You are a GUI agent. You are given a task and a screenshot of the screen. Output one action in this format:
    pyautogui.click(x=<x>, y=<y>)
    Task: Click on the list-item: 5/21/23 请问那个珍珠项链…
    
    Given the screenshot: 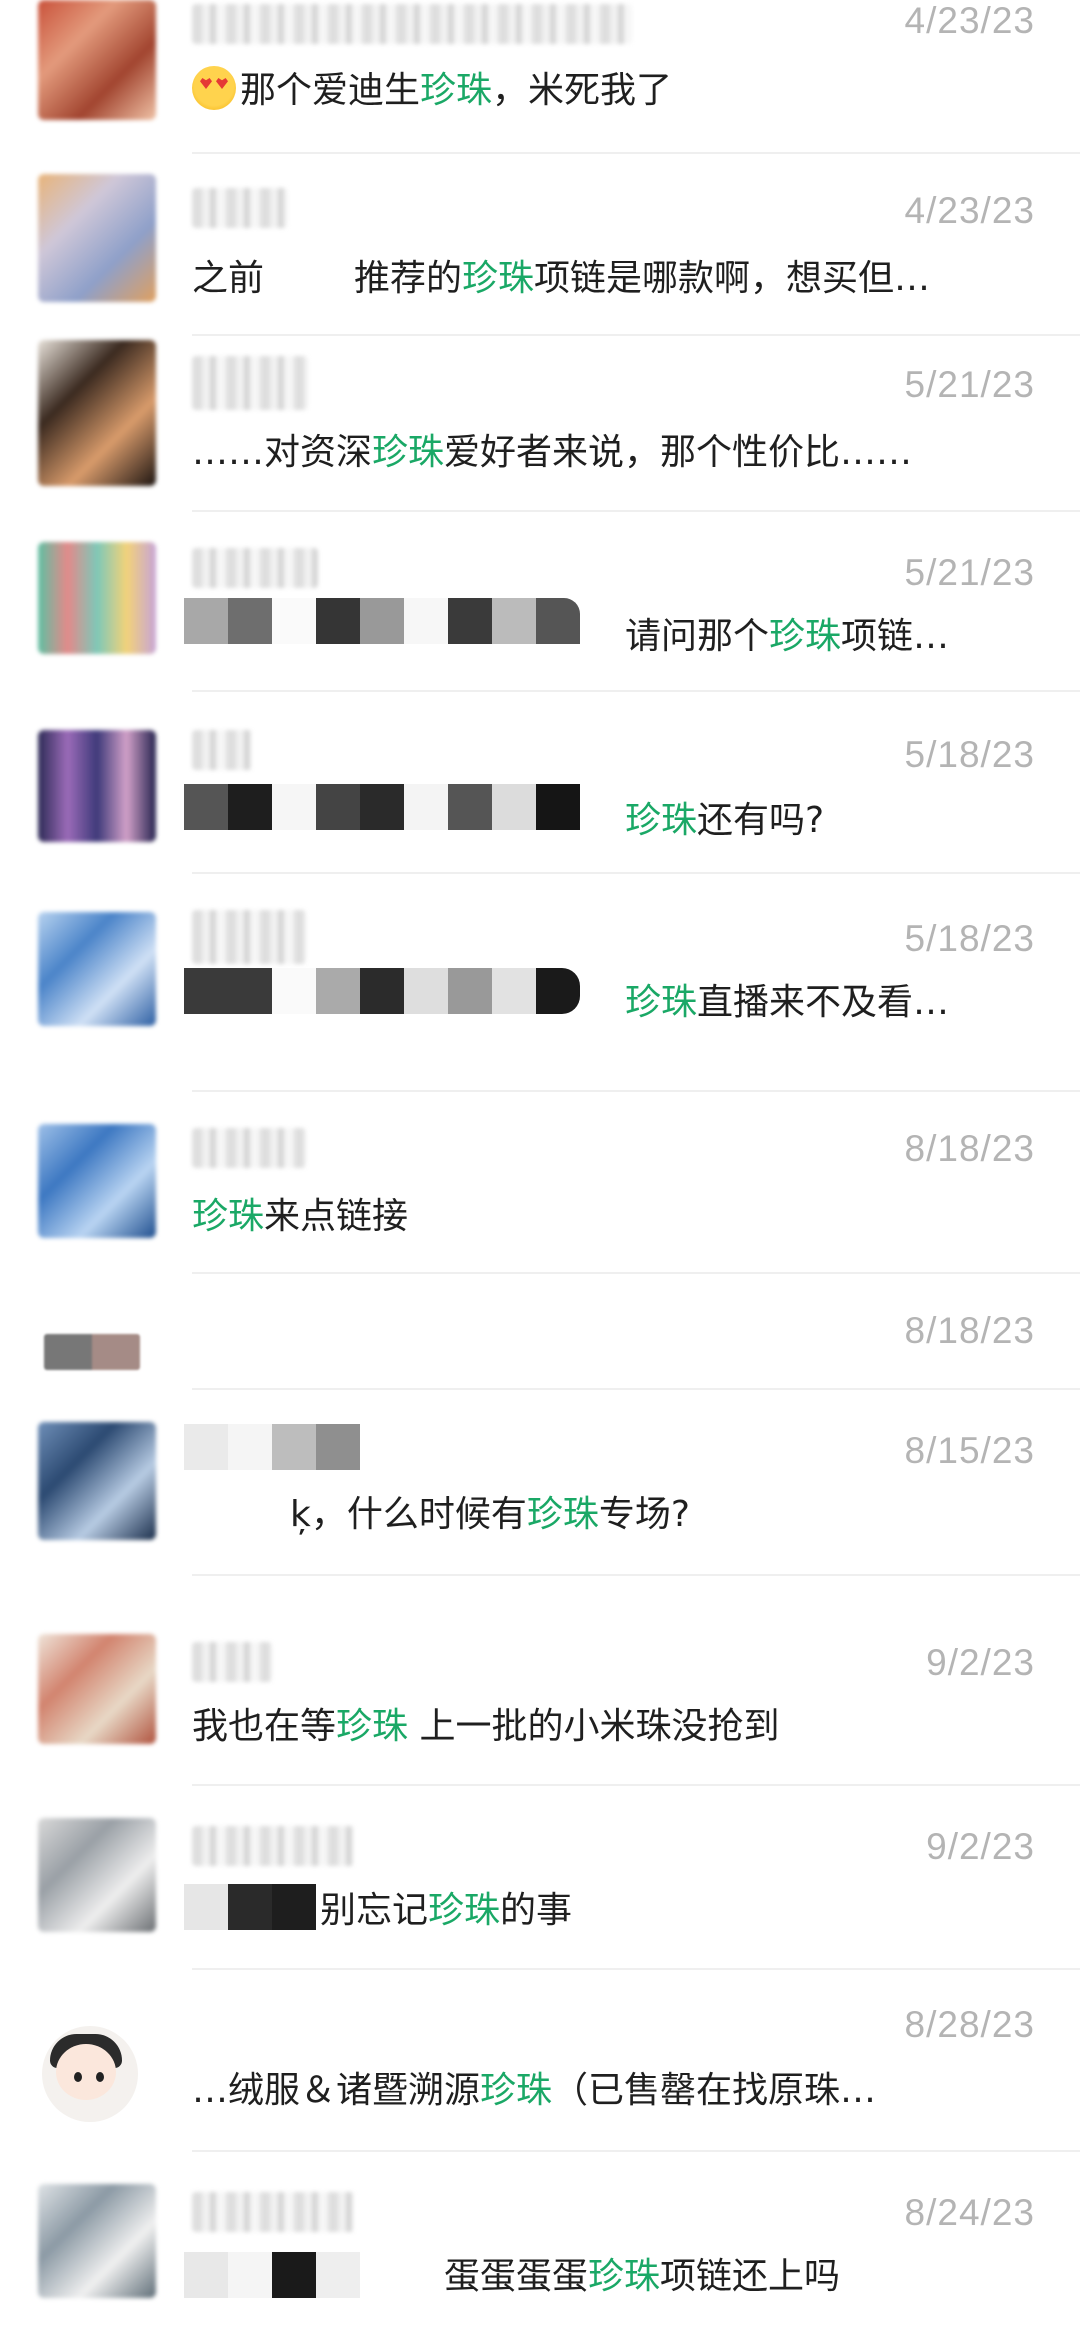 What is the action you would take?
    pyautogui.click(x=540, y=602)
    